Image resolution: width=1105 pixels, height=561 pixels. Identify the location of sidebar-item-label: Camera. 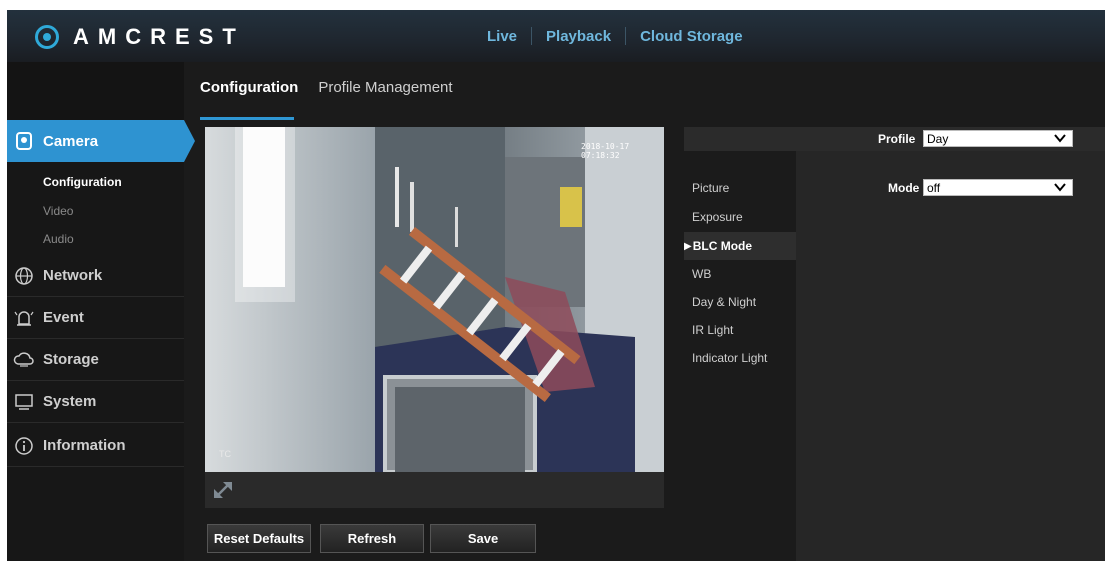
(71, 141).